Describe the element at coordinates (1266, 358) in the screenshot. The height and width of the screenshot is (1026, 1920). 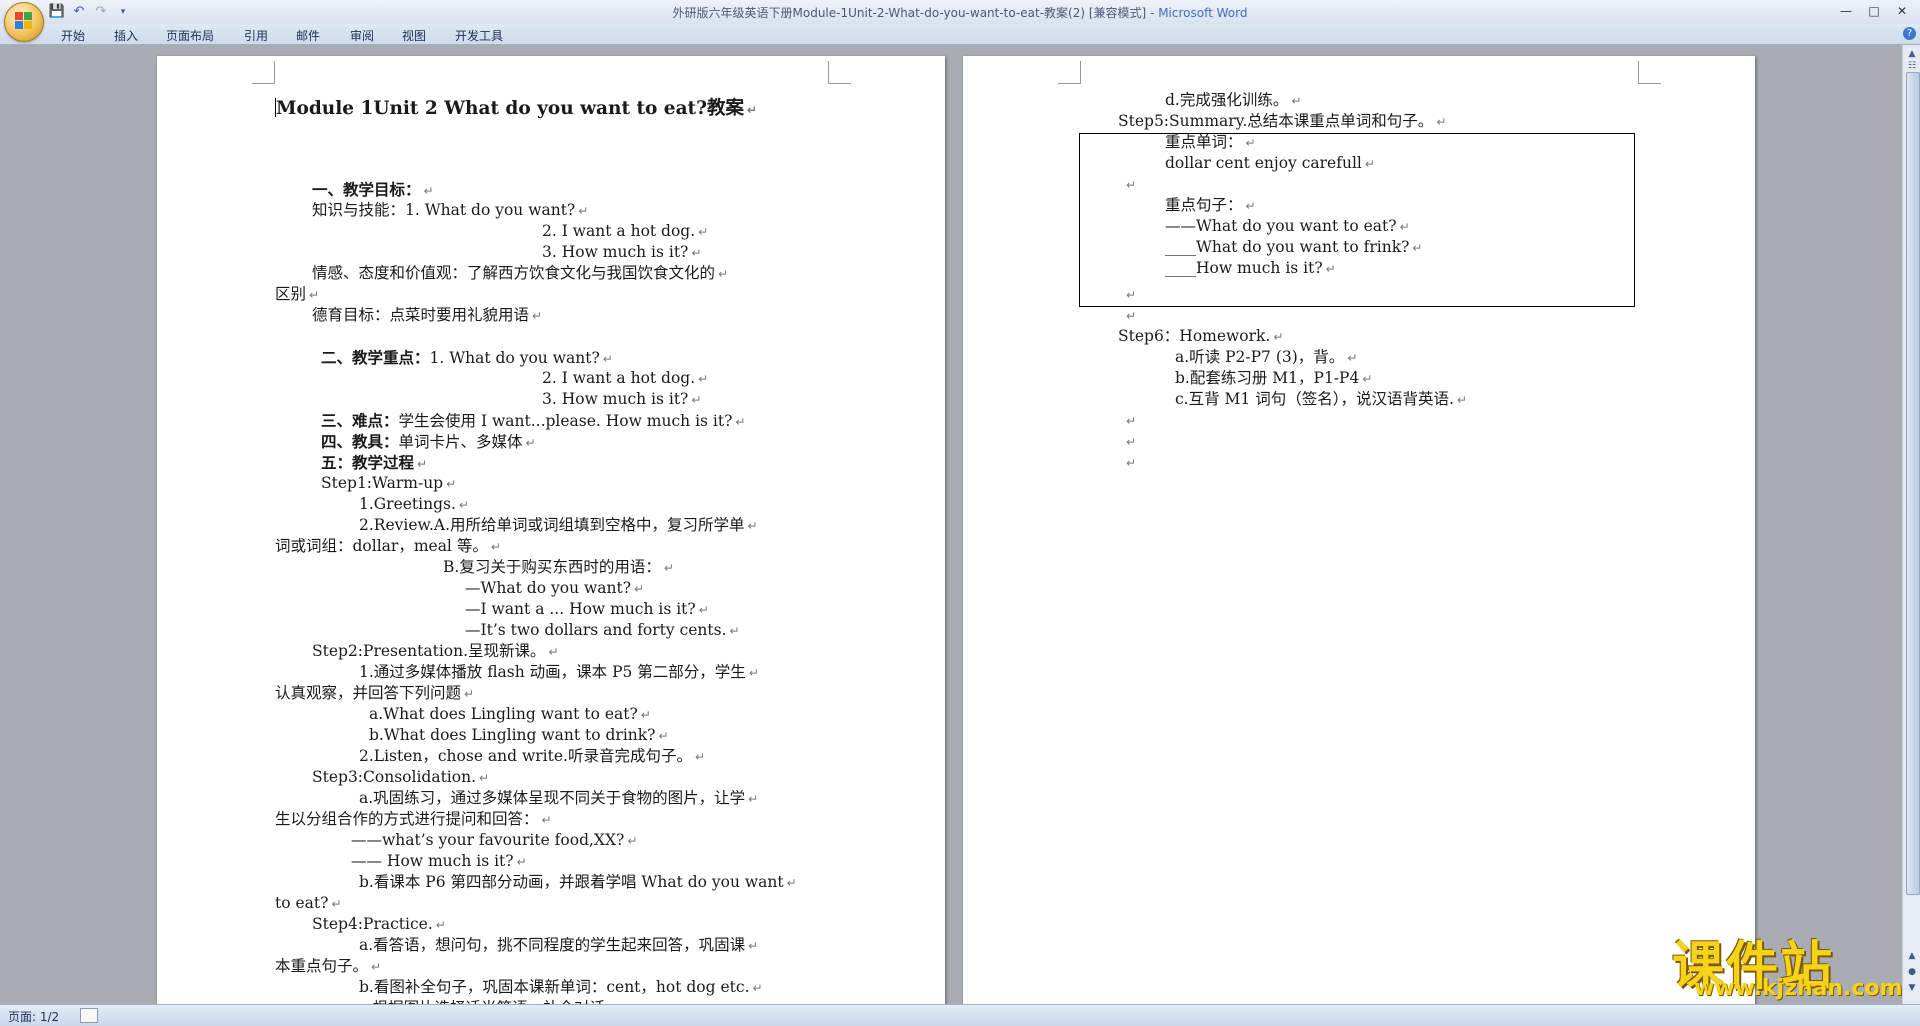
I see `text-line: a.听读 P2-P7 (3)，背。 ↵` at that location.